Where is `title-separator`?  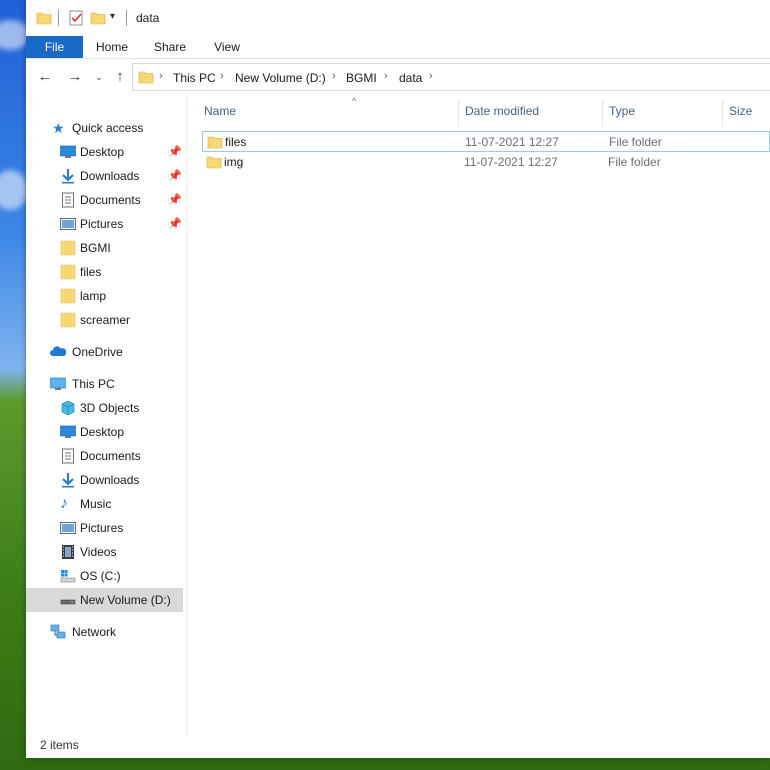 title-separator is located at coordinates (126, 18).